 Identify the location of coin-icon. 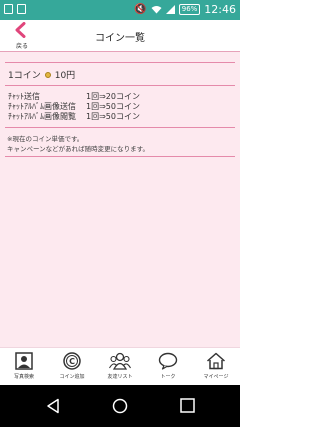
(47, 74).